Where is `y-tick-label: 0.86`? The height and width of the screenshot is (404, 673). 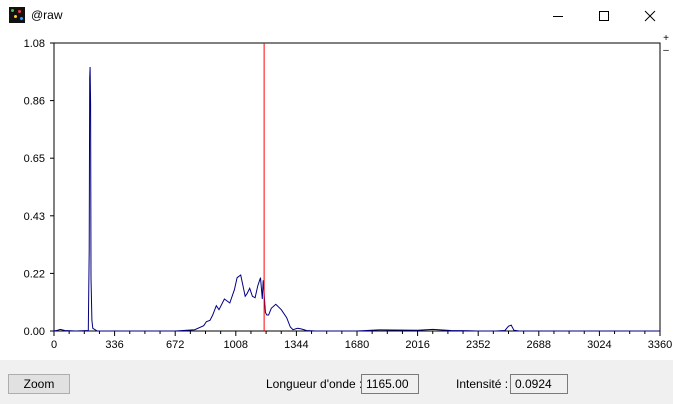 y-tick-label: 0.86 is located at coordinates (34, 102).